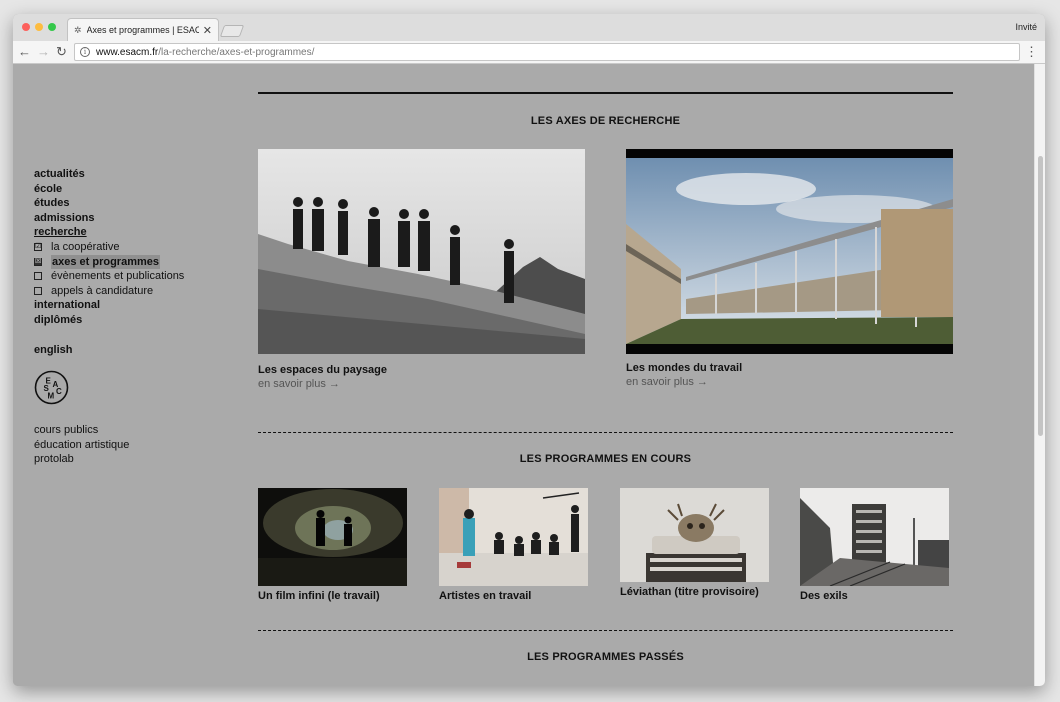 The image size is (1060, 702). What do you see at coordinates (26, 27) in the screenshot?
I see `close-window-button` at bounding box center [26, 27].